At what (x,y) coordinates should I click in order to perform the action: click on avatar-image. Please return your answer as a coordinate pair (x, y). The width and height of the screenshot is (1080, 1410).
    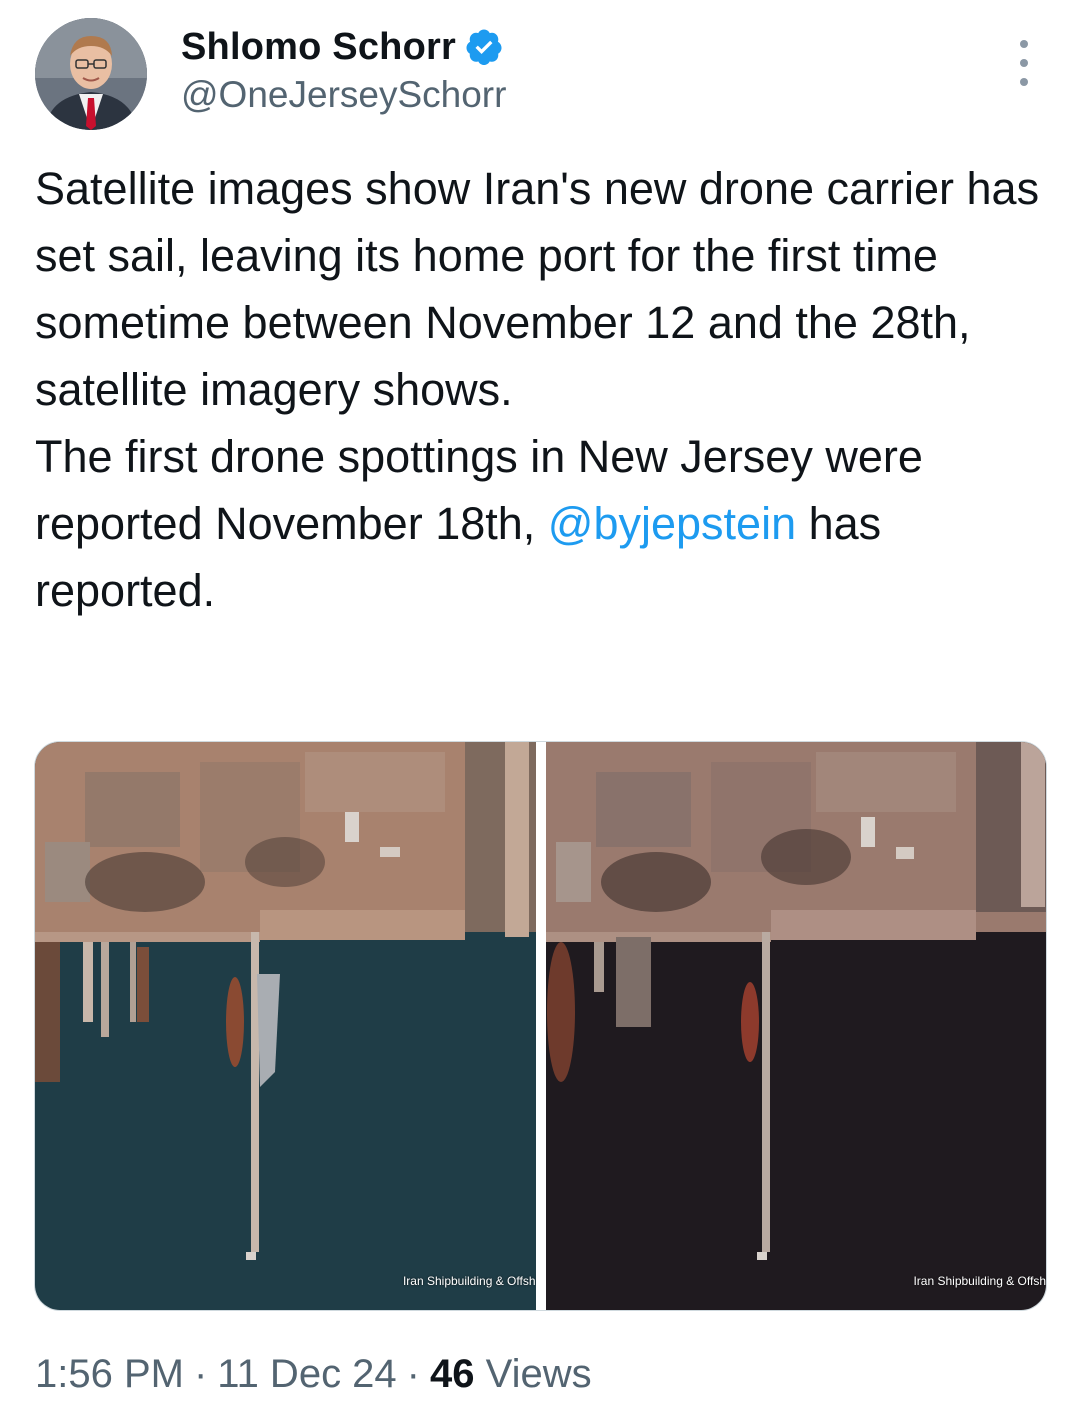
    Looking at the image, I should click on (91, 74).